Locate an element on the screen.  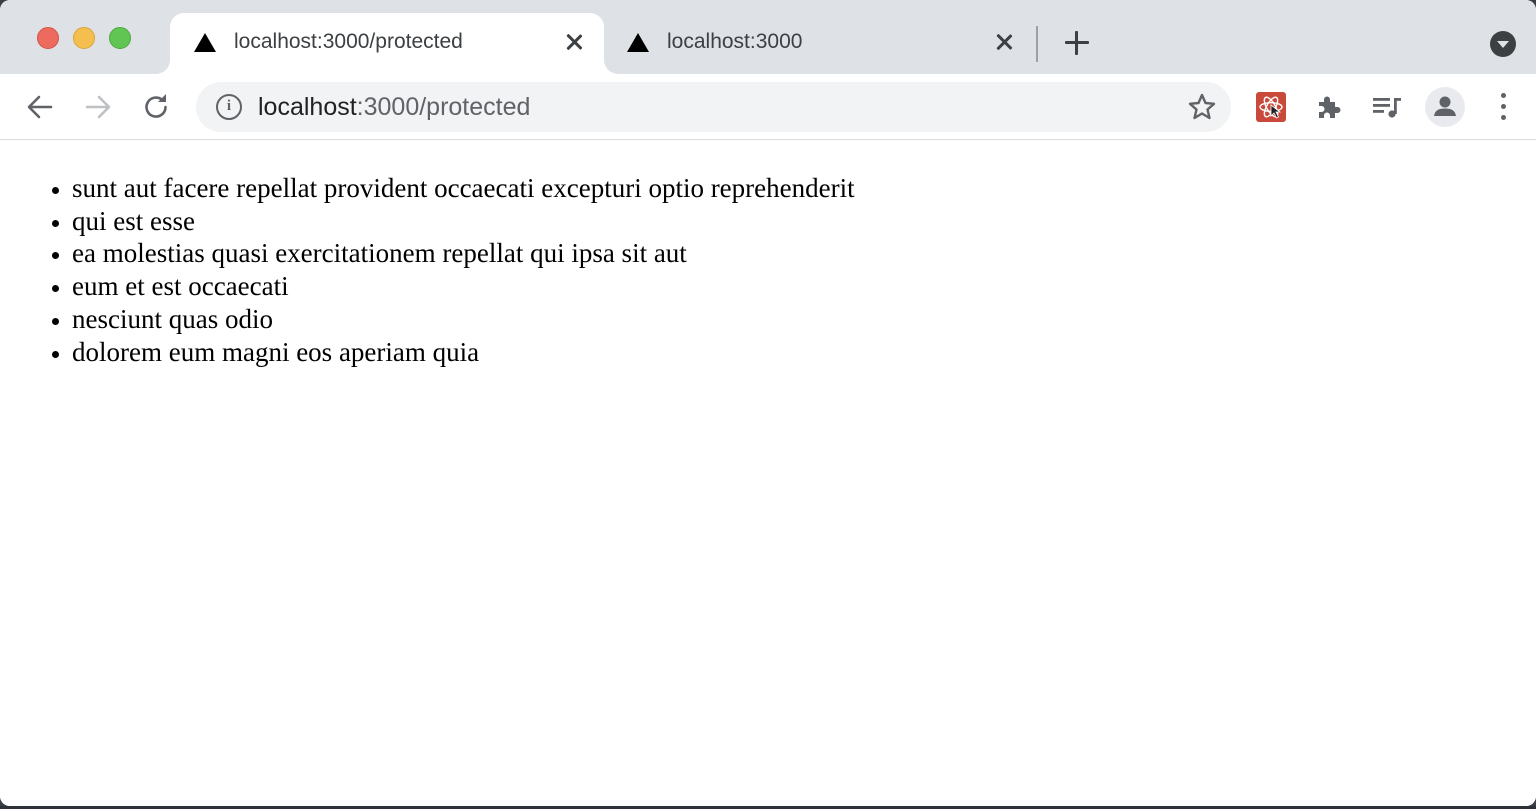
window-zoom-button is located at coordinates (120, 38).